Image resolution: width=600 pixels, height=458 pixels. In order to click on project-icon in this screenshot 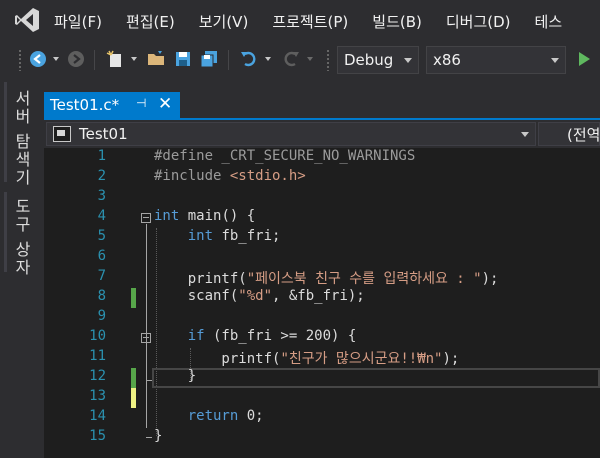, I will do `click(62, 134)`.